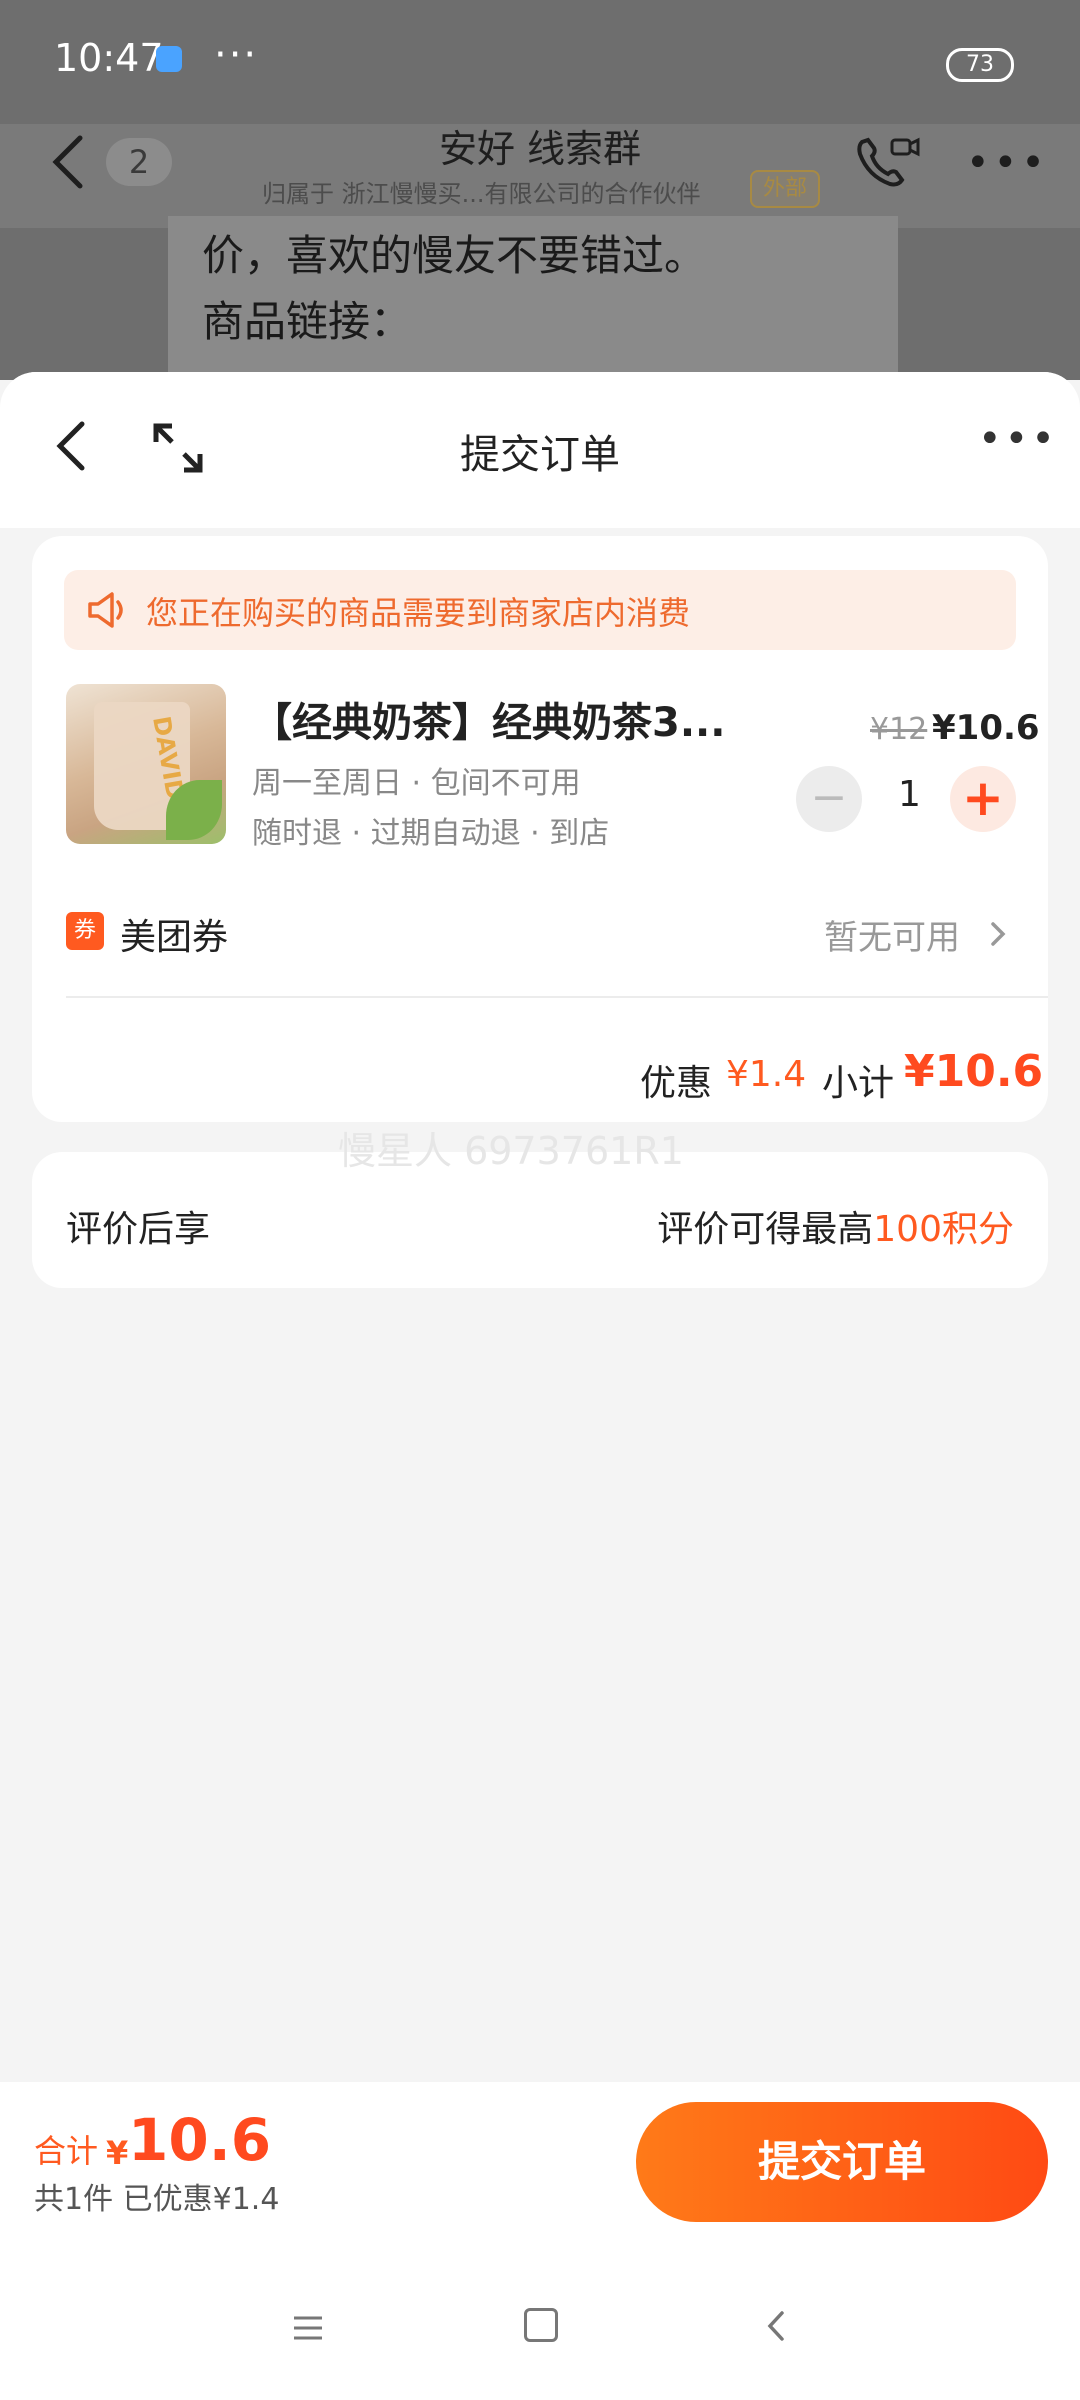 This screenshot has height=2400, width=1080. I want to click on chevron-right-icon, so click(998, 934).